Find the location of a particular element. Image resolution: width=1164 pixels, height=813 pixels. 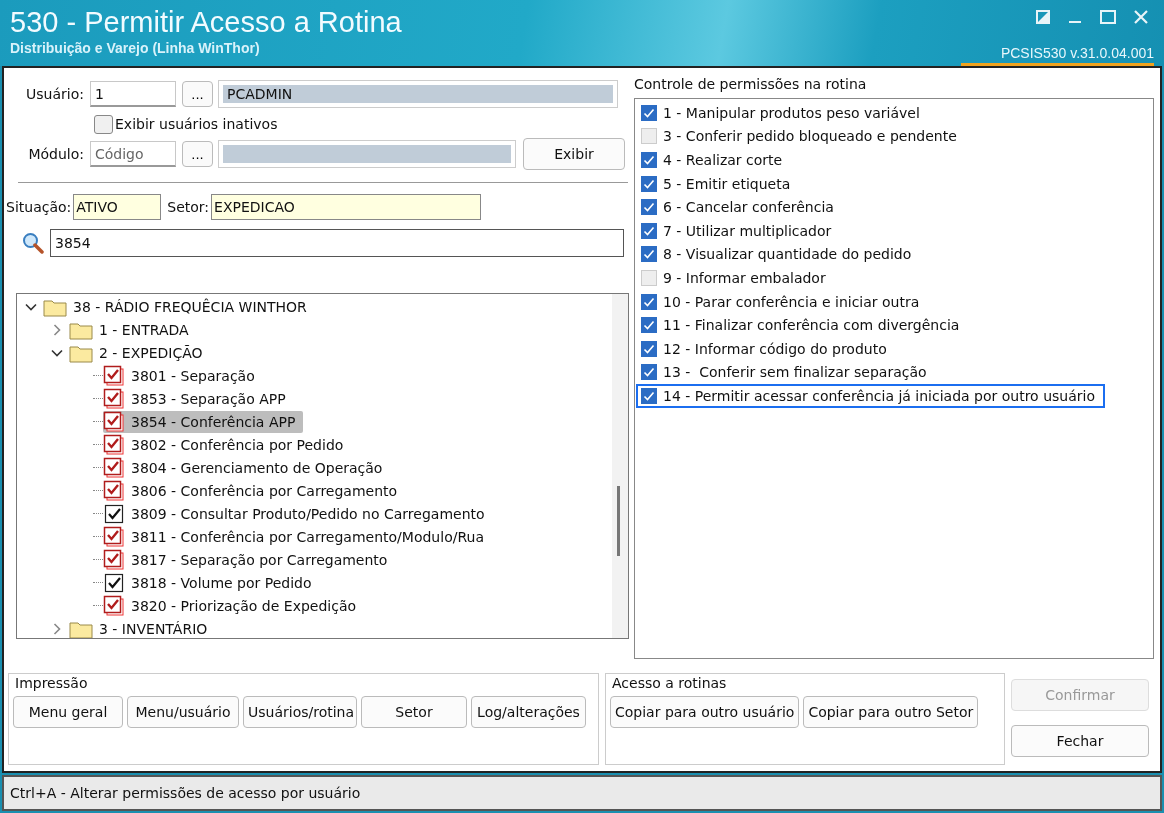

checkbox-label: Exibir usuários inativos is located at coordinates (196, 124).